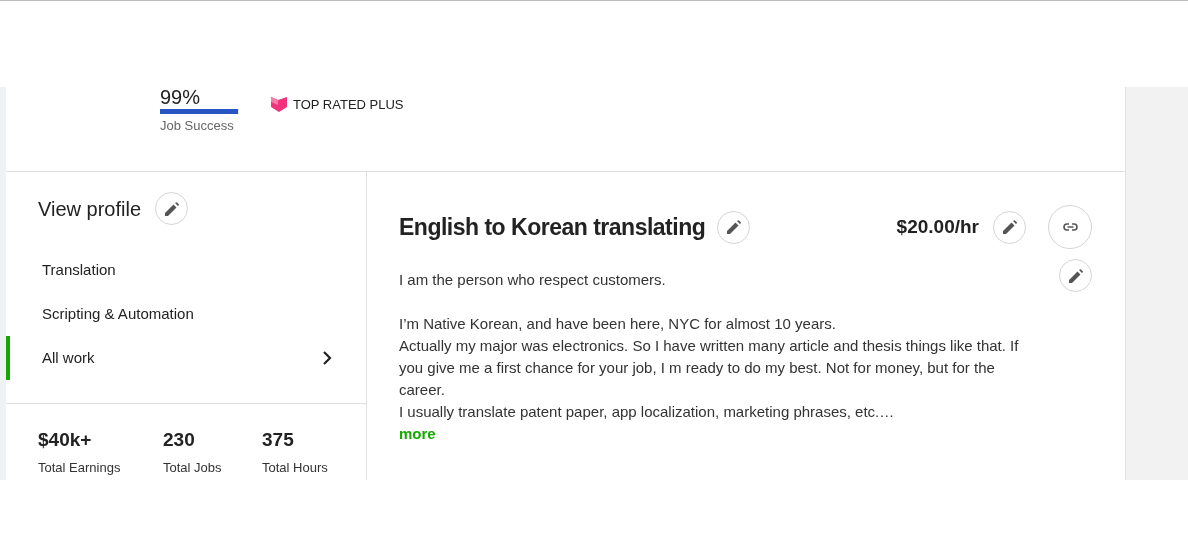  I want to click on description-paragraph: I am the person who respect customers., so click(533, 280).